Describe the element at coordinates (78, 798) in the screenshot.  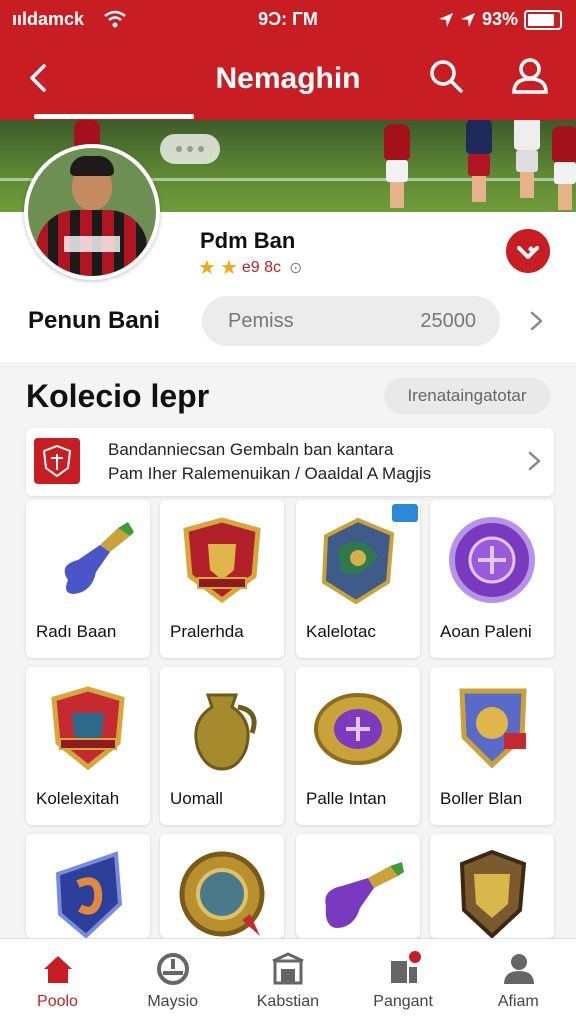
I see `item-label: Kolelexitah` at that location.